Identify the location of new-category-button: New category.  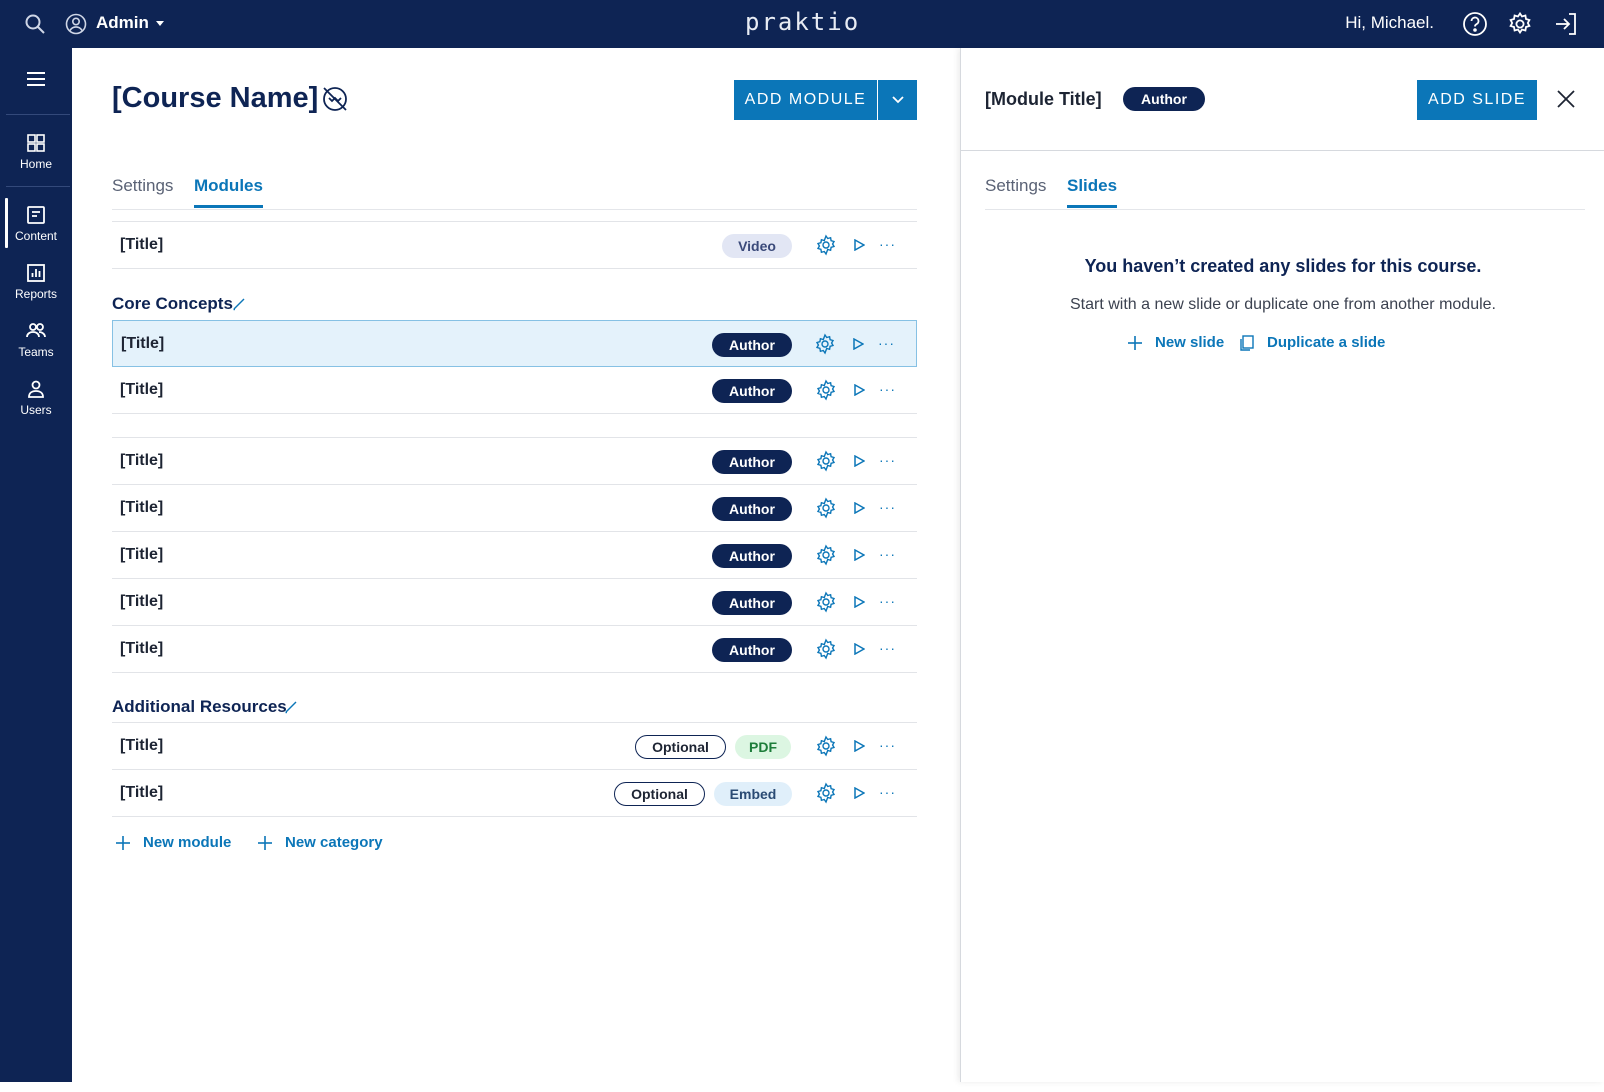
(320, 842).